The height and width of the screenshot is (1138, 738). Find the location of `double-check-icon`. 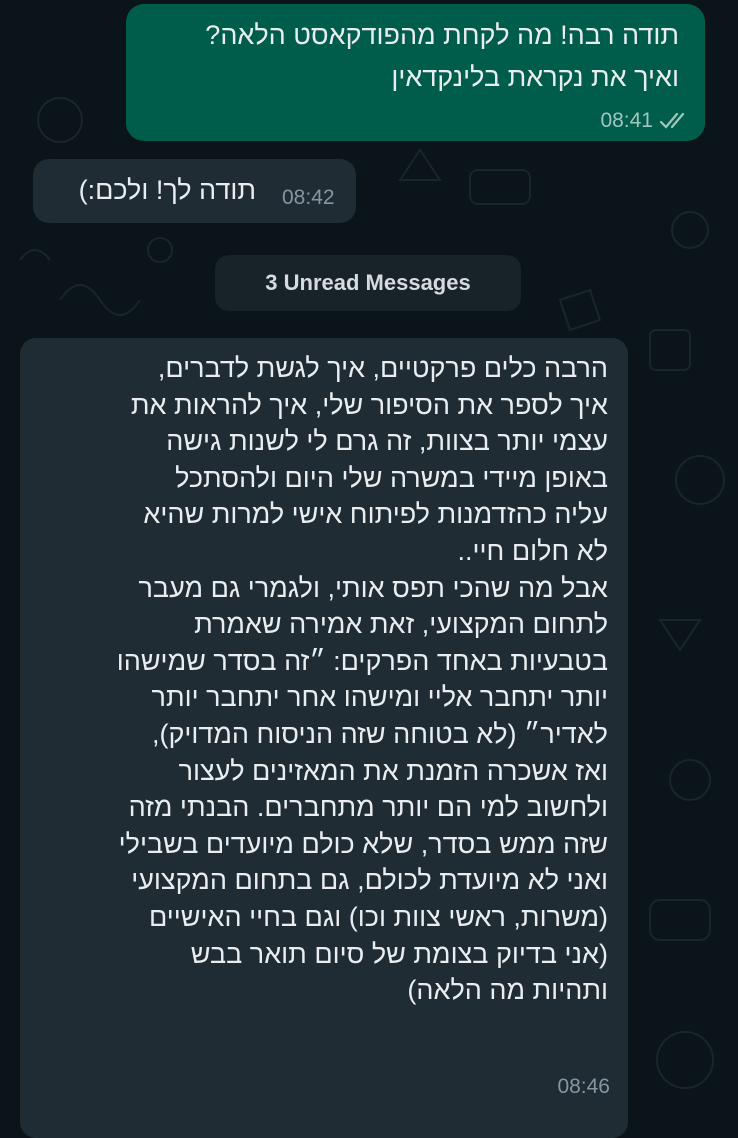

double-check-icon is located at coordinates (674, 121).